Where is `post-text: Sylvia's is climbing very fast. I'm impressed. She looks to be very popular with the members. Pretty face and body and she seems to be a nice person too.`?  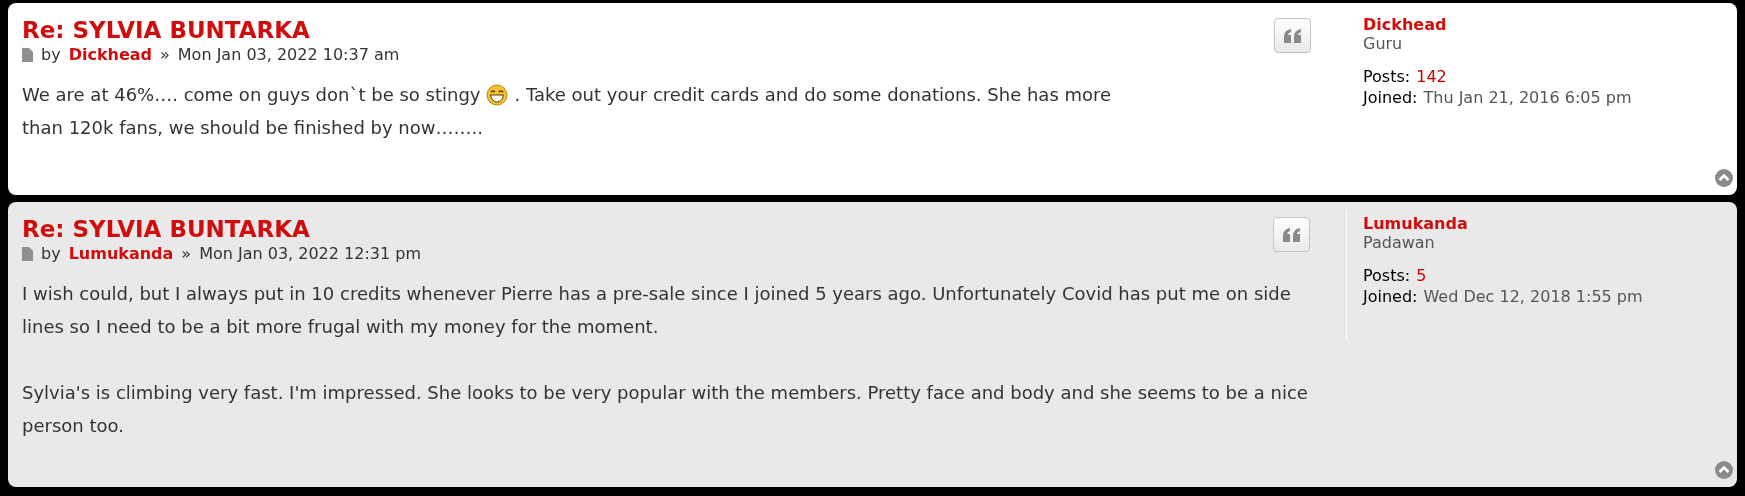
post-text: Sylvia's is climbing very fast. I'm impressed. She looks to be very popular with the members. Pretty face and body and she seems to be a nice person too. is located at coordinates (665, 409).